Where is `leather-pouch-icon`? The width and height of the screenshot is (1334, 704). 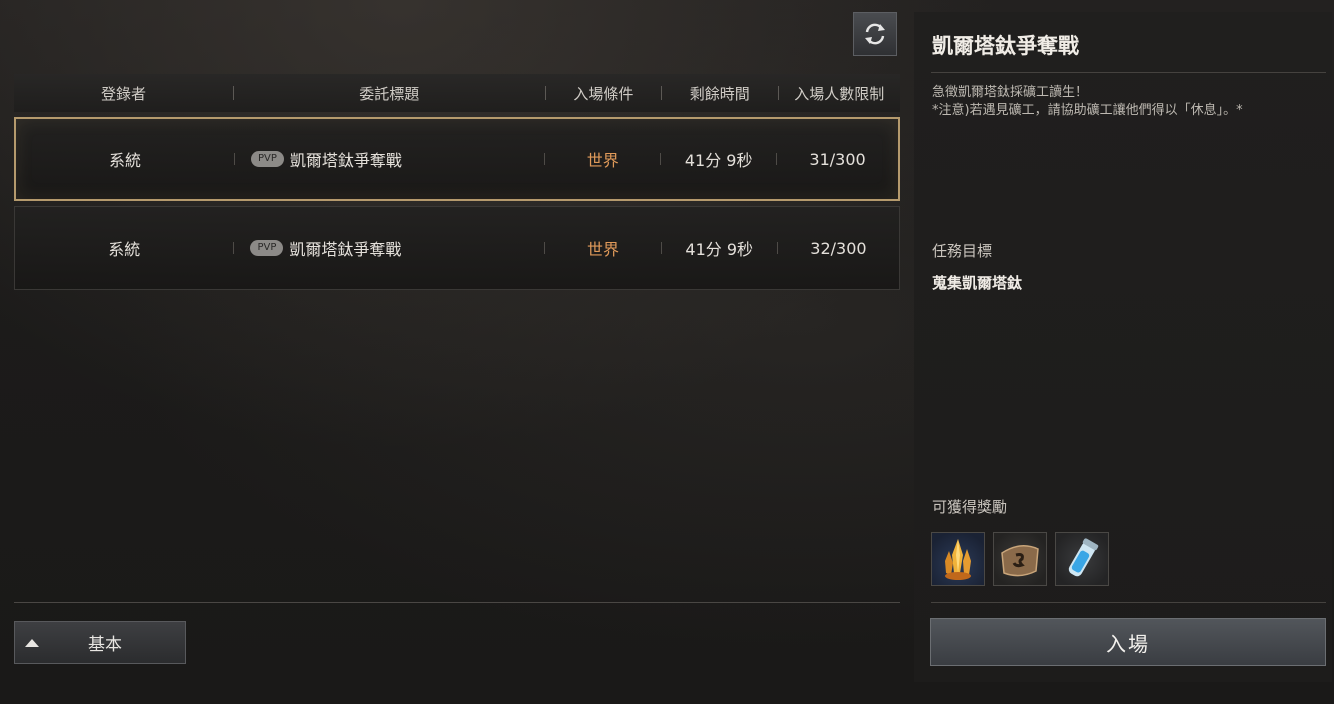 leather-pouch-icon is located at coordinates (1020, 561).